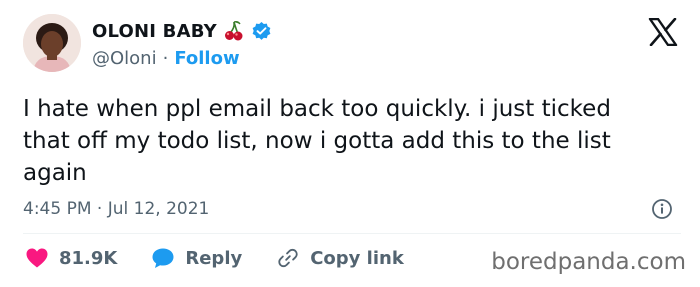 This screenshot has width=700, height=287. What do you see at coordinates (261, 31) in the screenshot?
I see `verified-badge-icon` at bounding box center [261, 31].